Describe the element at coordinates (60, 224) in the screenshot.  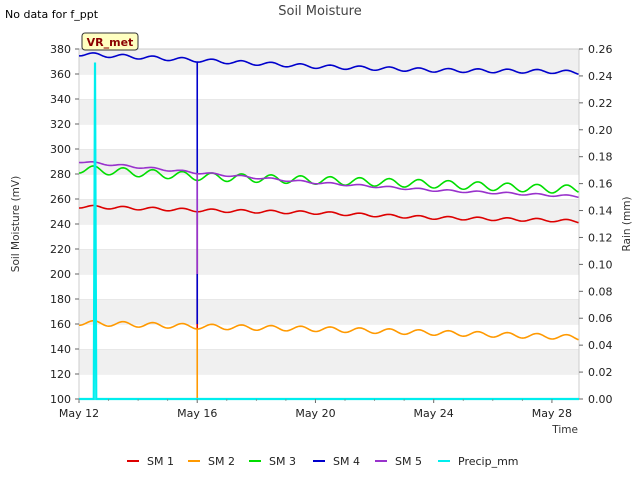
I see `y-left-tick-label: 240` at that location.